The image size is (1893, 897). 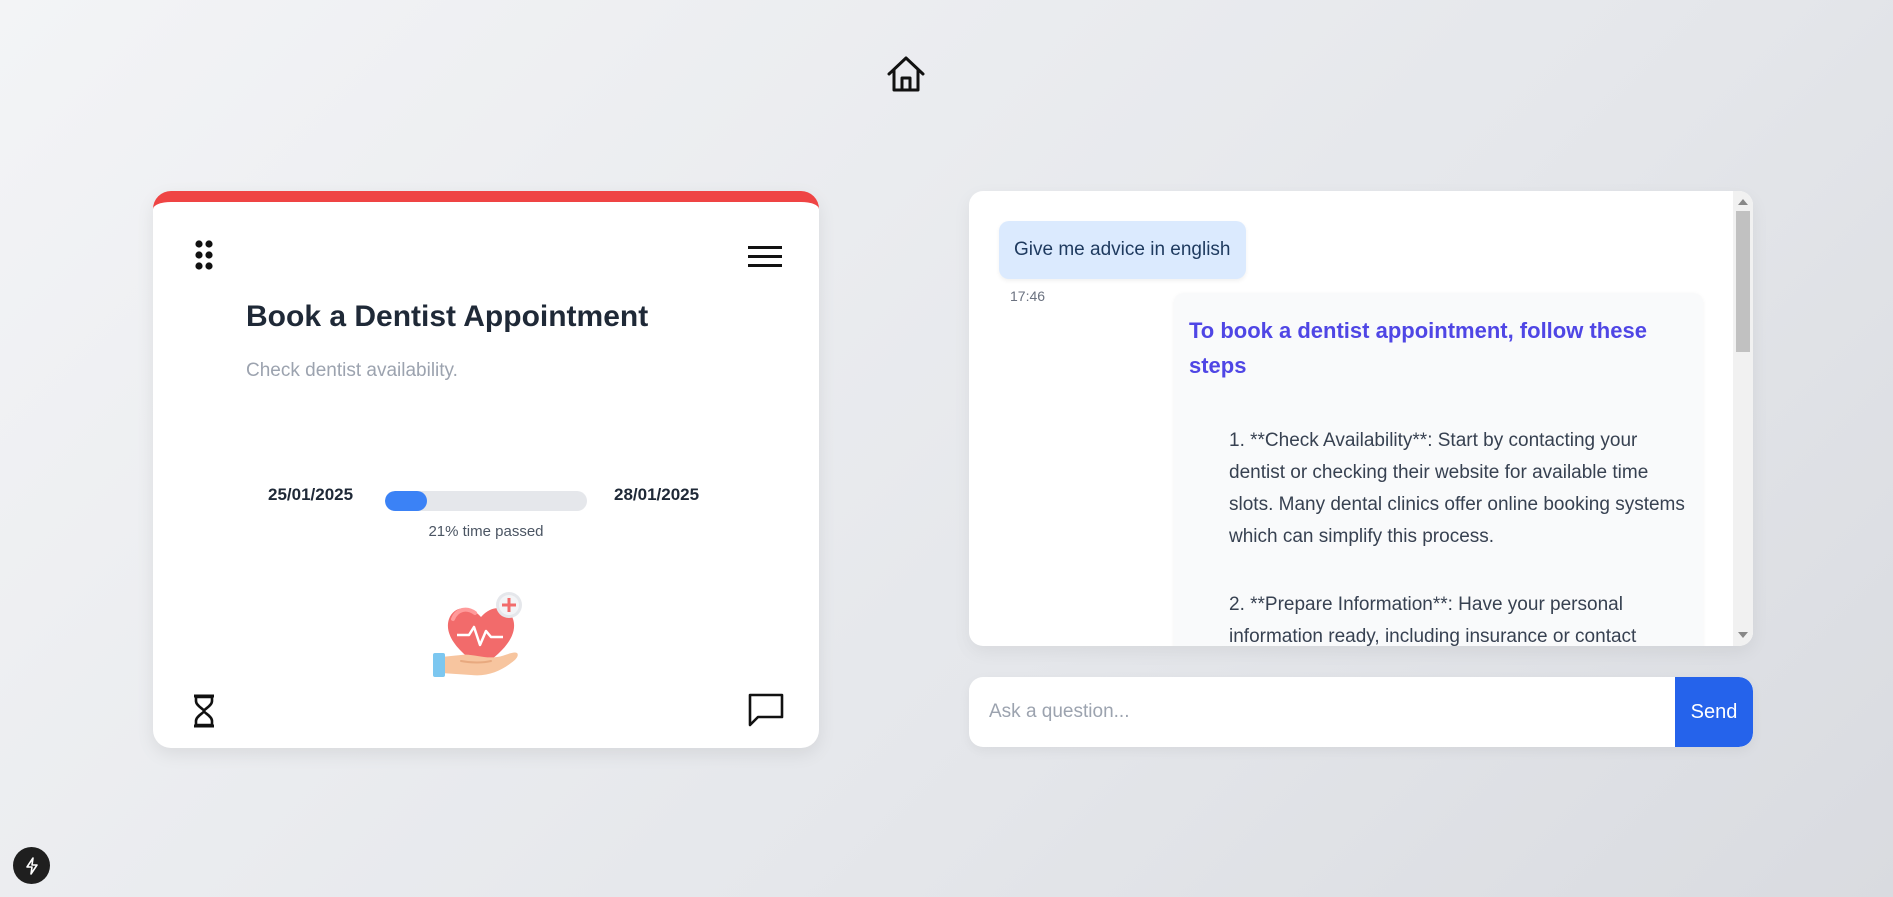 What do you see at coordinates (1743, 635) in the screenshot?
I see `scroll-down-arrow-icon` at bounding box center [1743, 635].